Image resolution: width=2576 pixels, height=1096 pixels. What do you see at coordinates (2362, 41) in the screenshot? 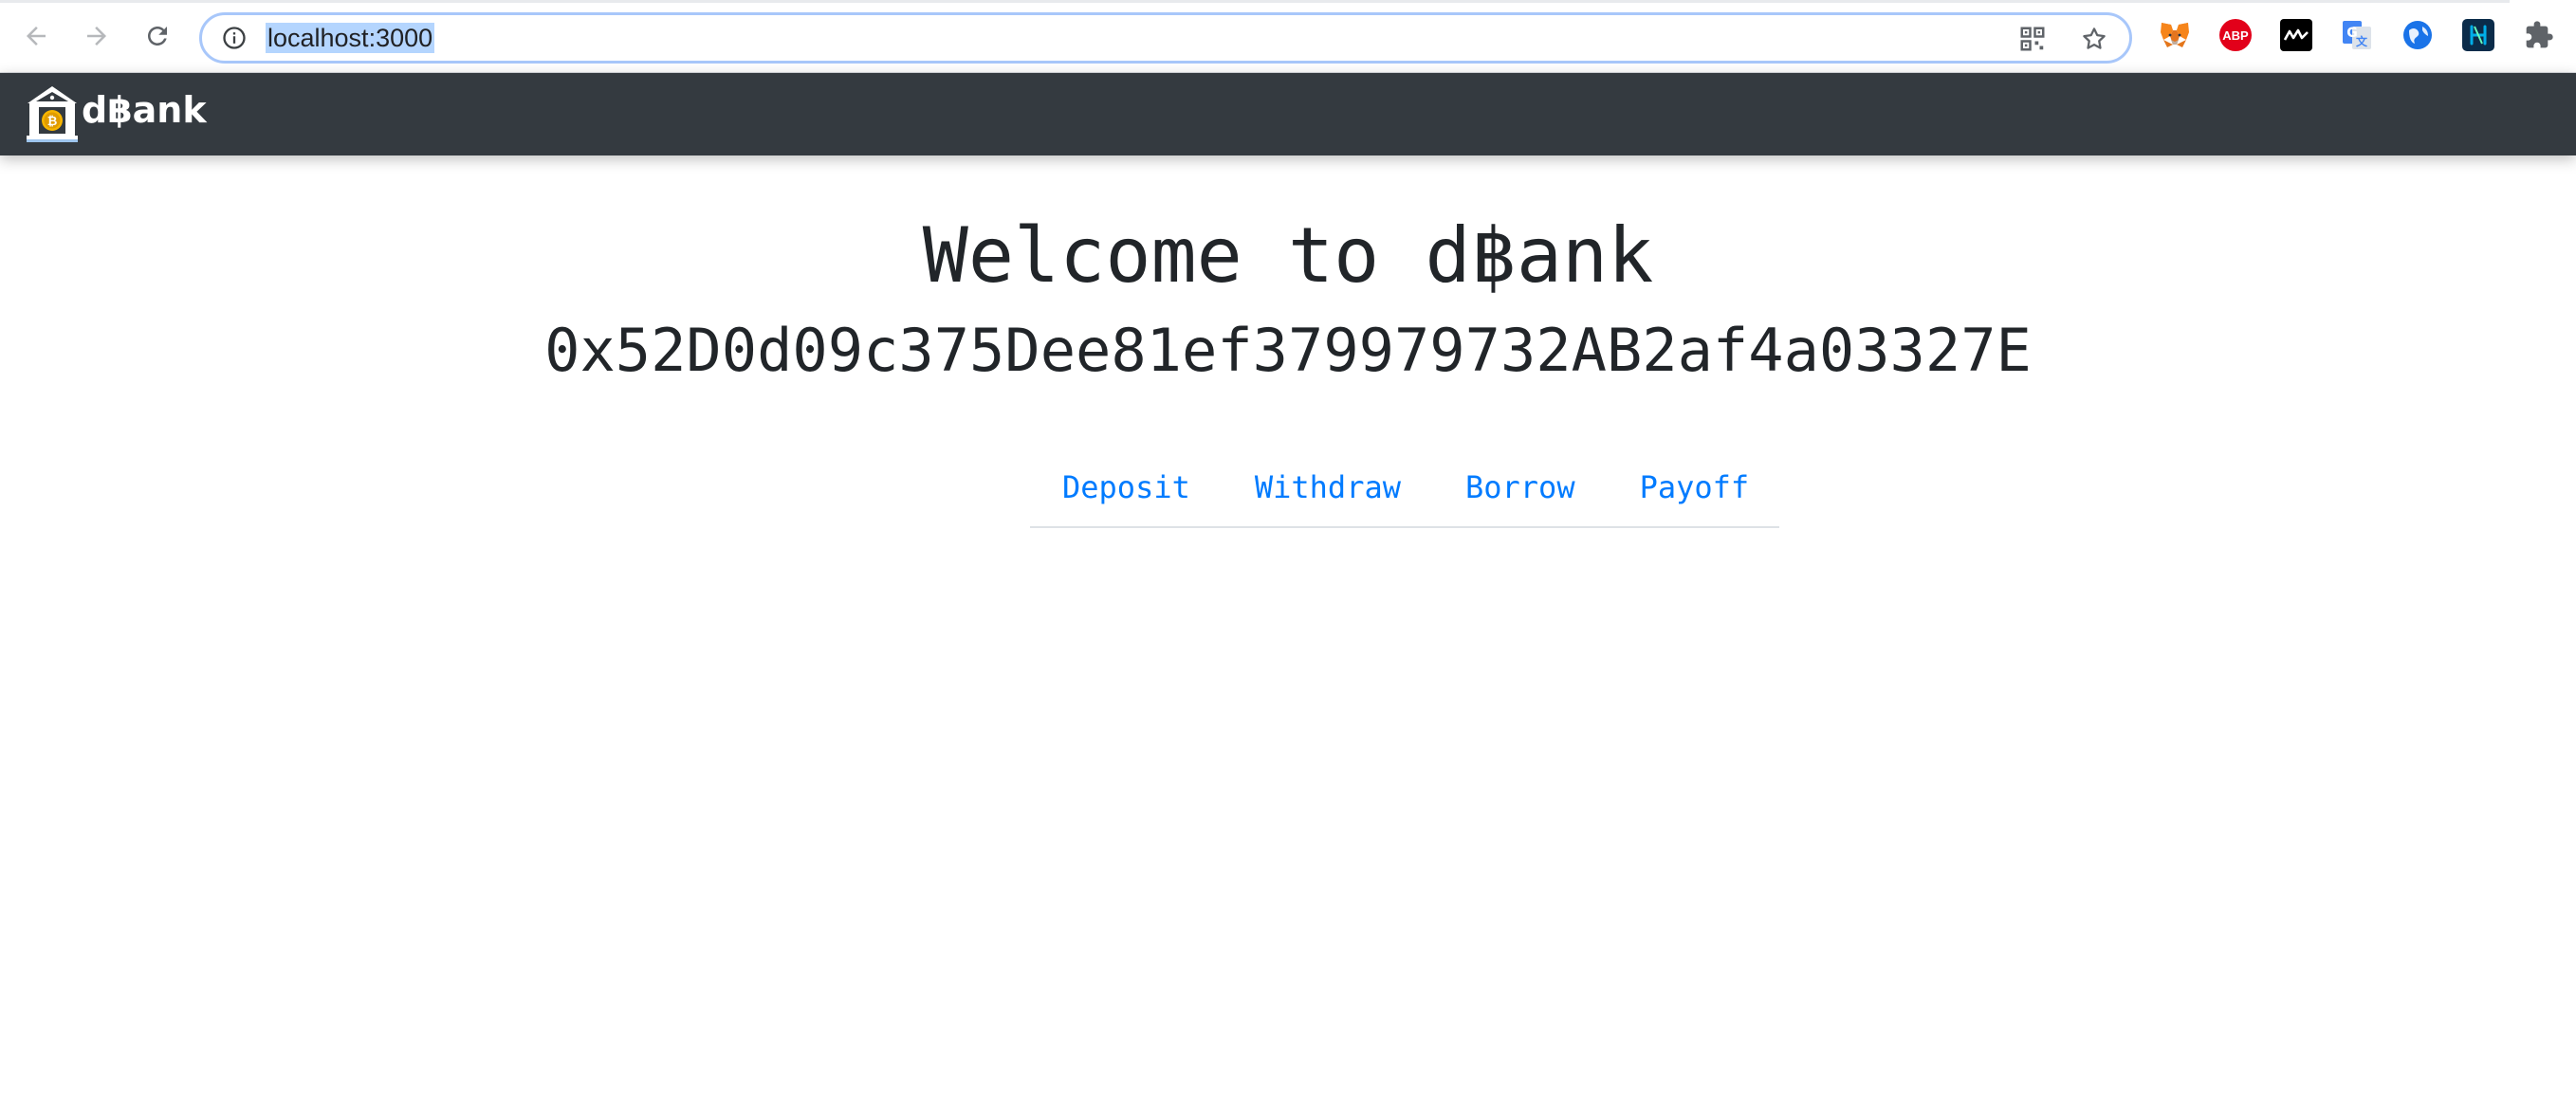
I see `svg-text: 文` at bounding box center [2362, 41].